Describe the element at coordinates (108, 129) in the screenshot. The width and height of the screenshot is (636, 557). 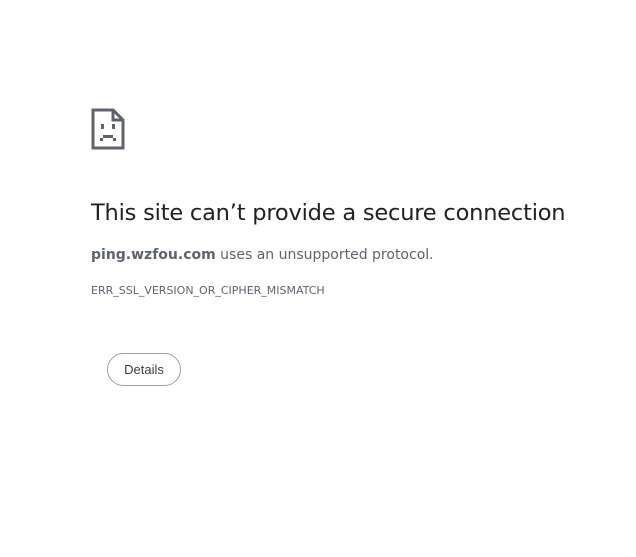
I see `sad-page-icon` at that location.